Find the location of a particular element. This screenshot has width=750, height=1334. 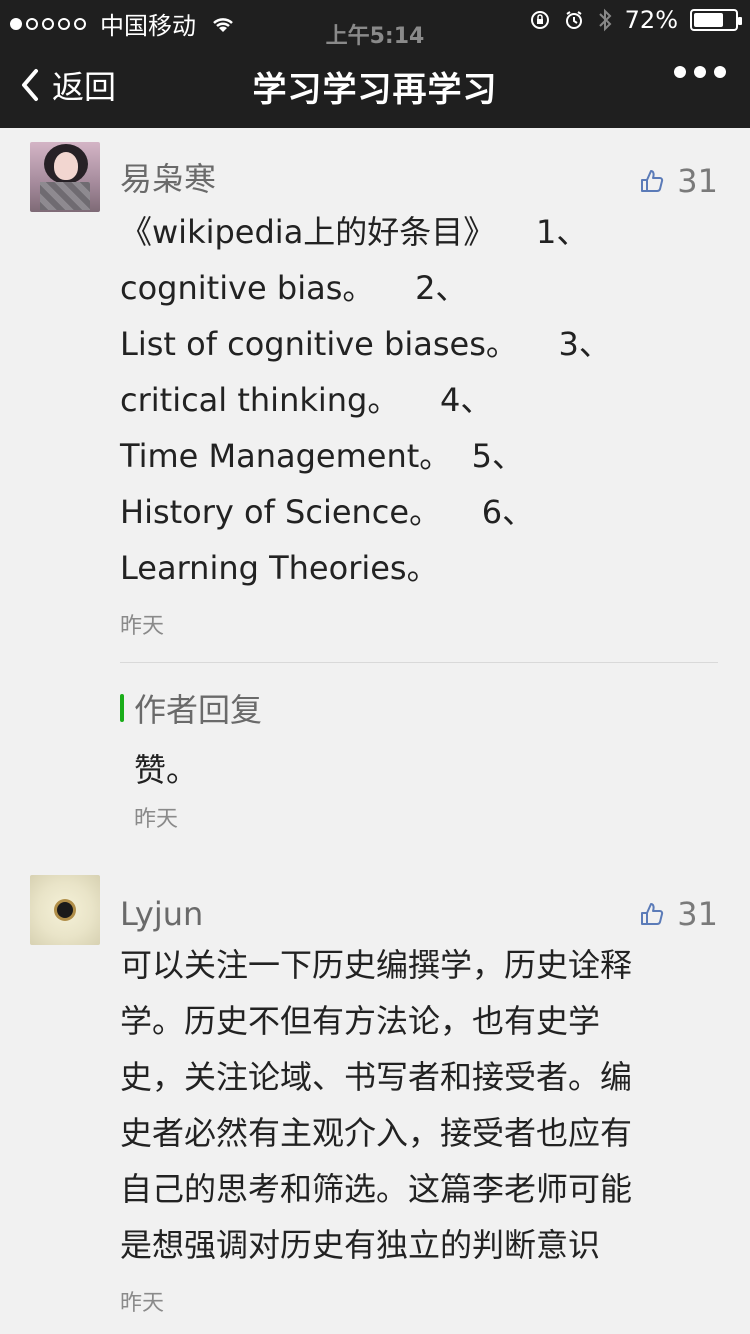

reply-time: 昨天 is located at coordinates (156, 819).